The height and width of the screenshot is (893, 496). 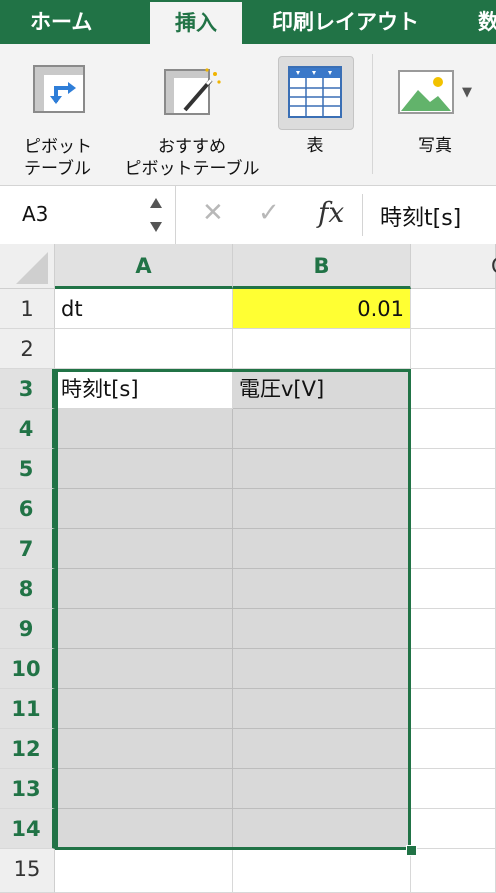 What do you see at coordinates (27, 309) in the screenshot?
I see `row-header-1: 1` at bounding box center [27, 309].